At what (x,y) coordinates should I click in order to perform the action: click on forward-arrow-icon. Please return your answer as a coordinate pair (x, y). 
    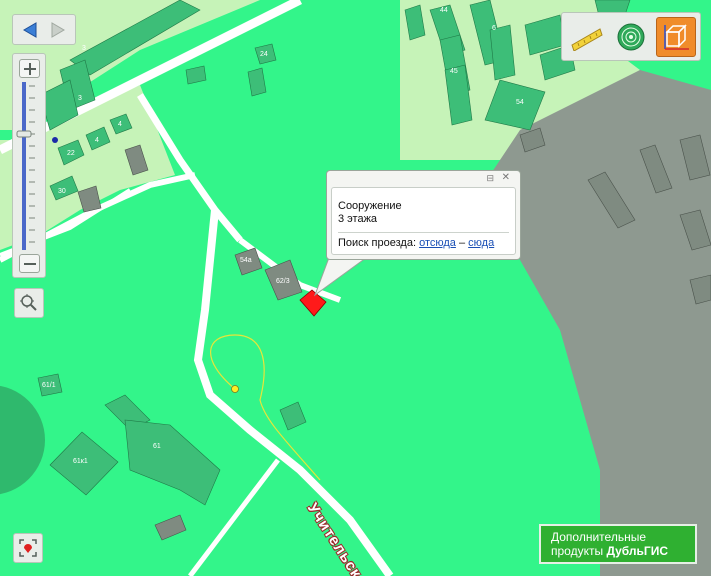
    Looking at the image, I should click on (58, 30).